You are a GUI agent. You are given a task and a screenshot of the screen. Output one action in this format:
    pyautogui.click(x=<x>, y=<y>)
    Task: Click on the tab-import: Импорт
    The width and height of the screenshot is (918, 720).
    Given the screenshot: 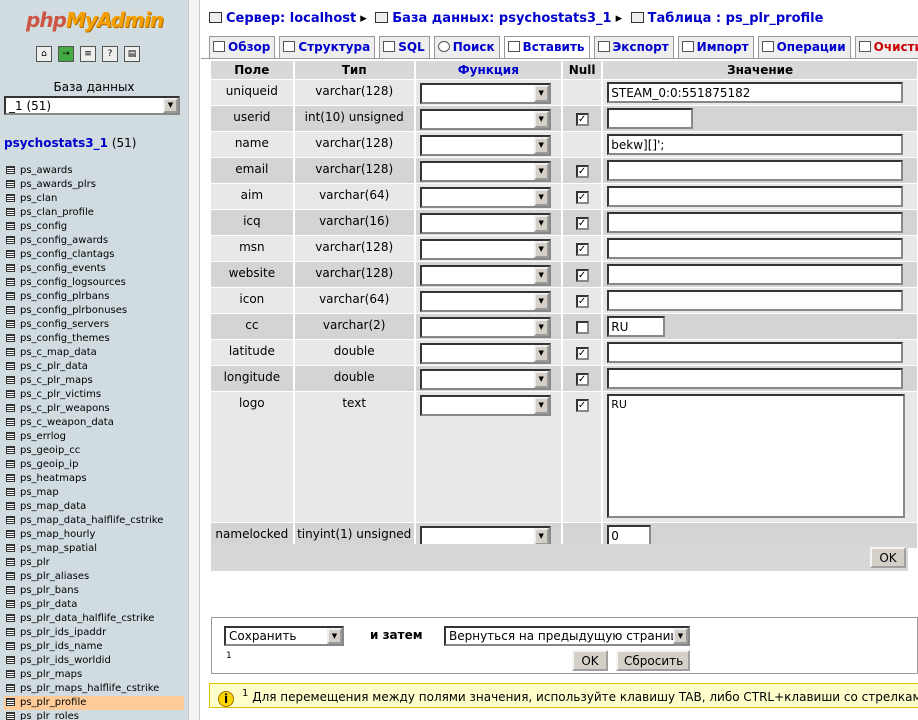 What is the action you would take?
    pyautogui.click(x=715, y=47)
    